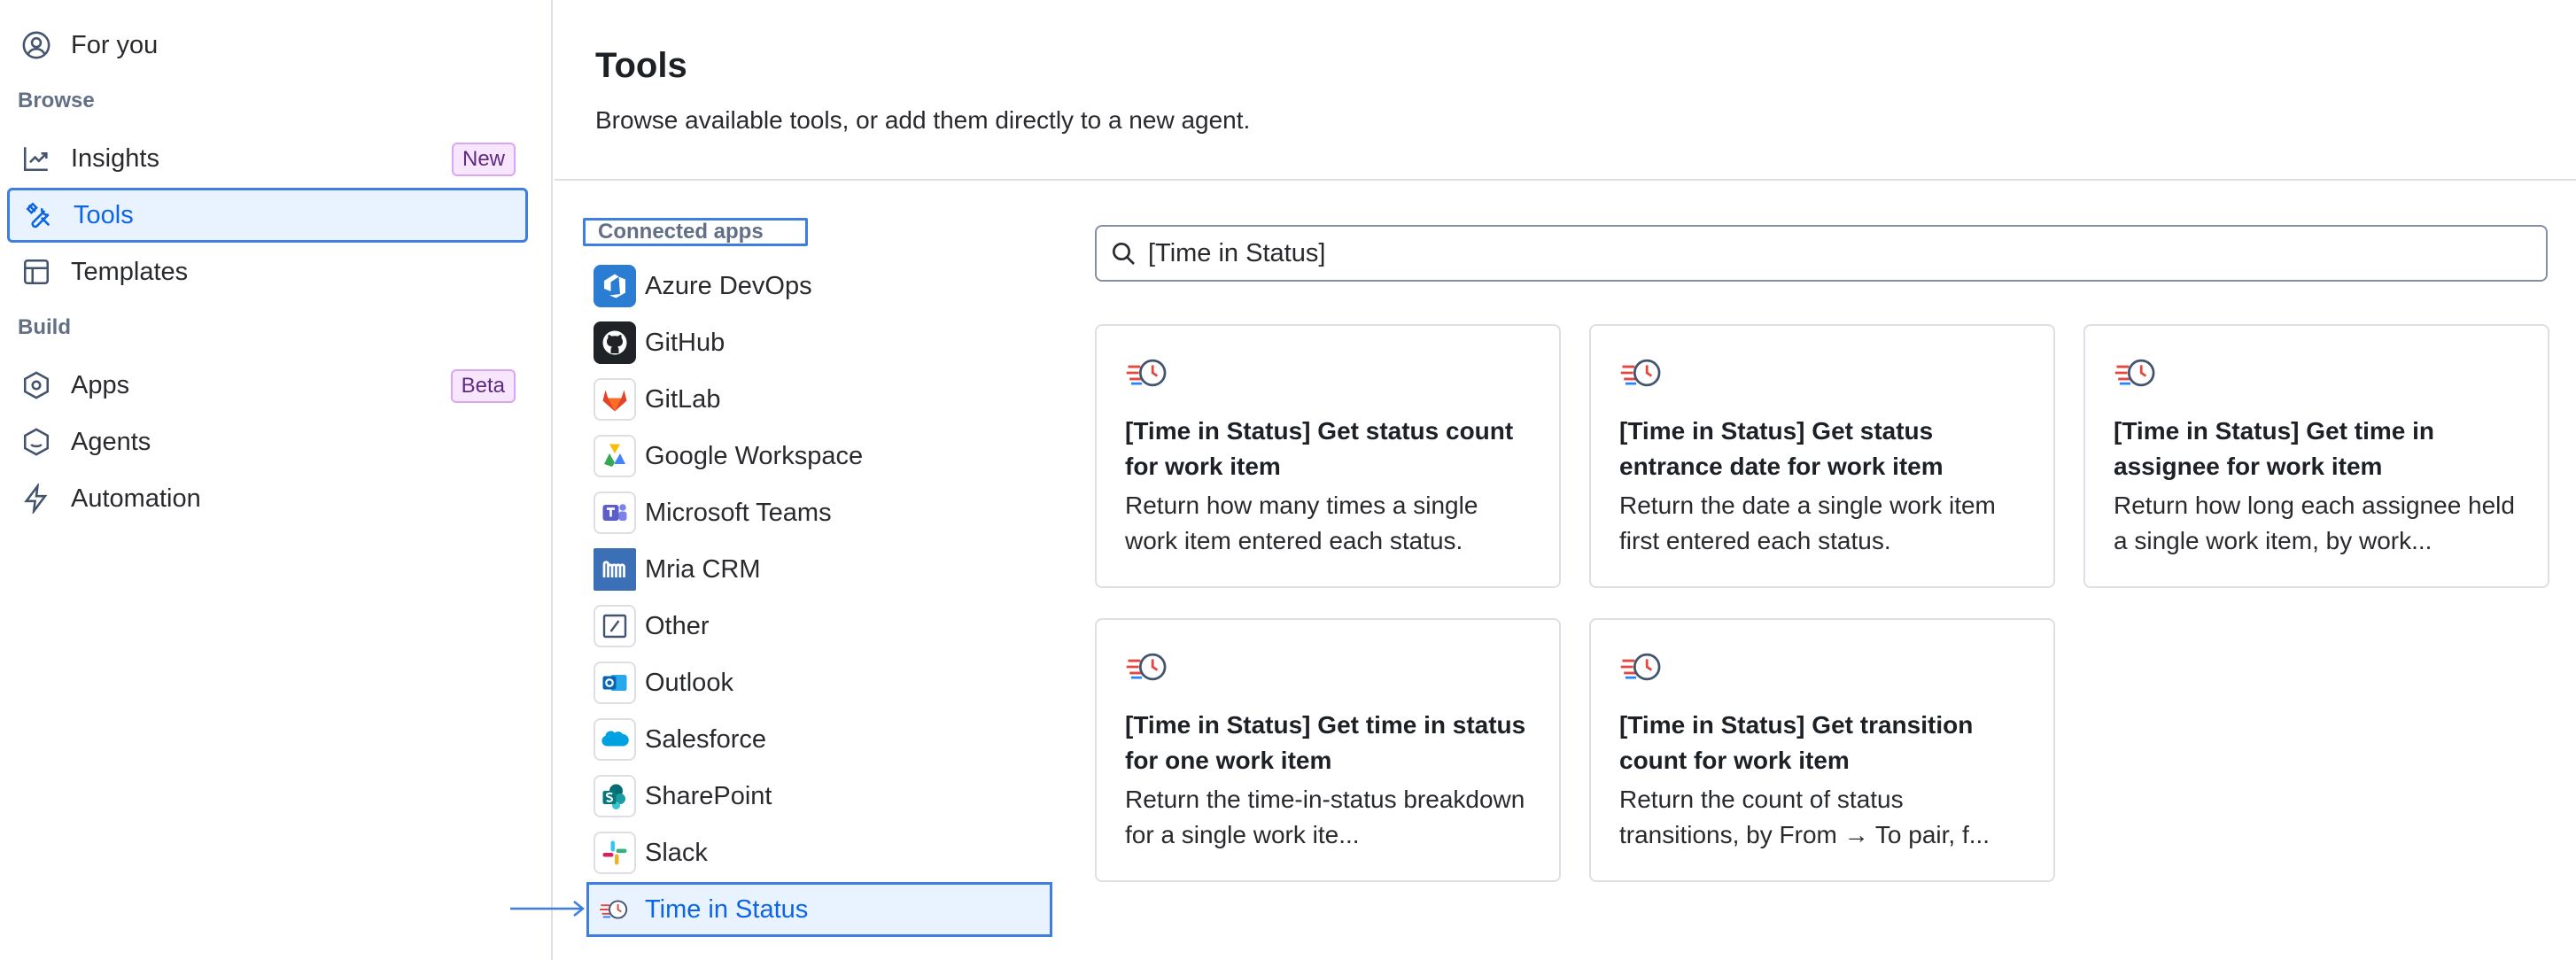 This screenshot has height=960, width=2576. Describe the element at coordinates (1124, 254) in the screenshot. I see `search-icon` at that location.